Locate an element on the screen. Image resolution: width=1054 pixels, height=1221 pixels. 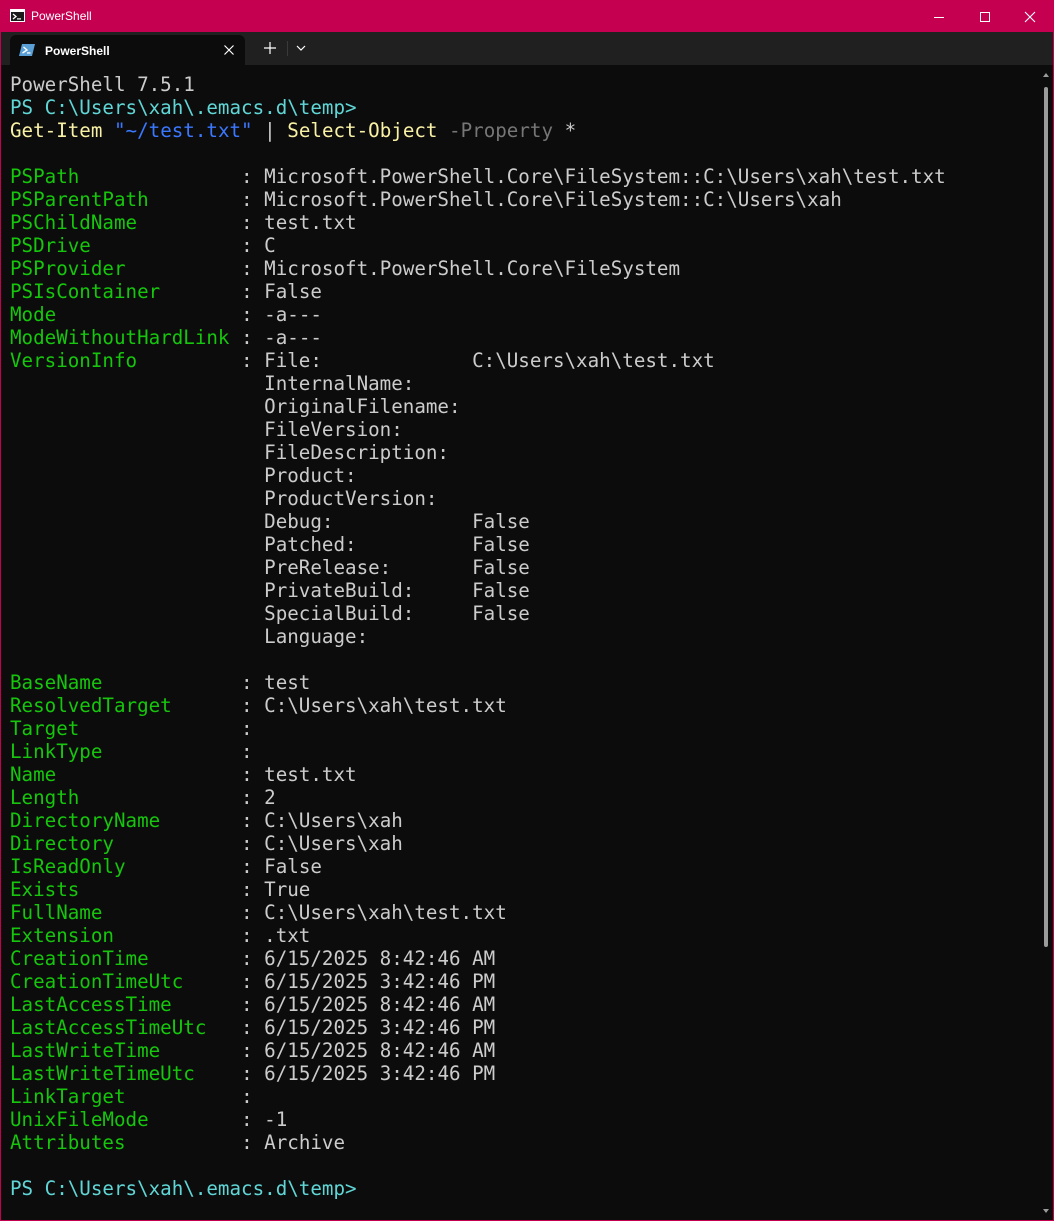
property-name: DirectoryName is located at coordinates (85, 820).